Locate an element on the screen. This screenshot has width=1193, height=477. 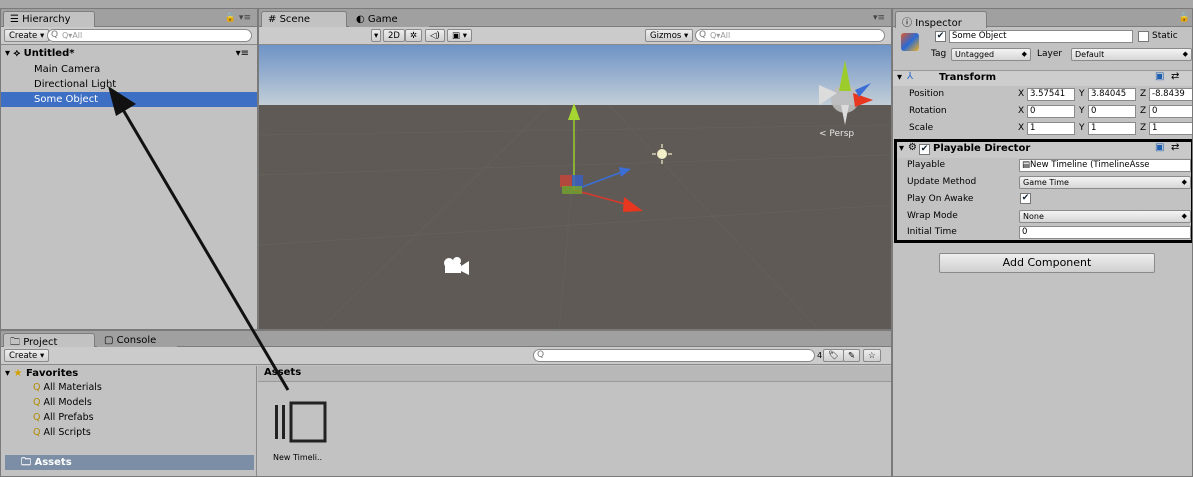
hierarchy-search-input: Q Q▾All is located at coordinates (149, 35).